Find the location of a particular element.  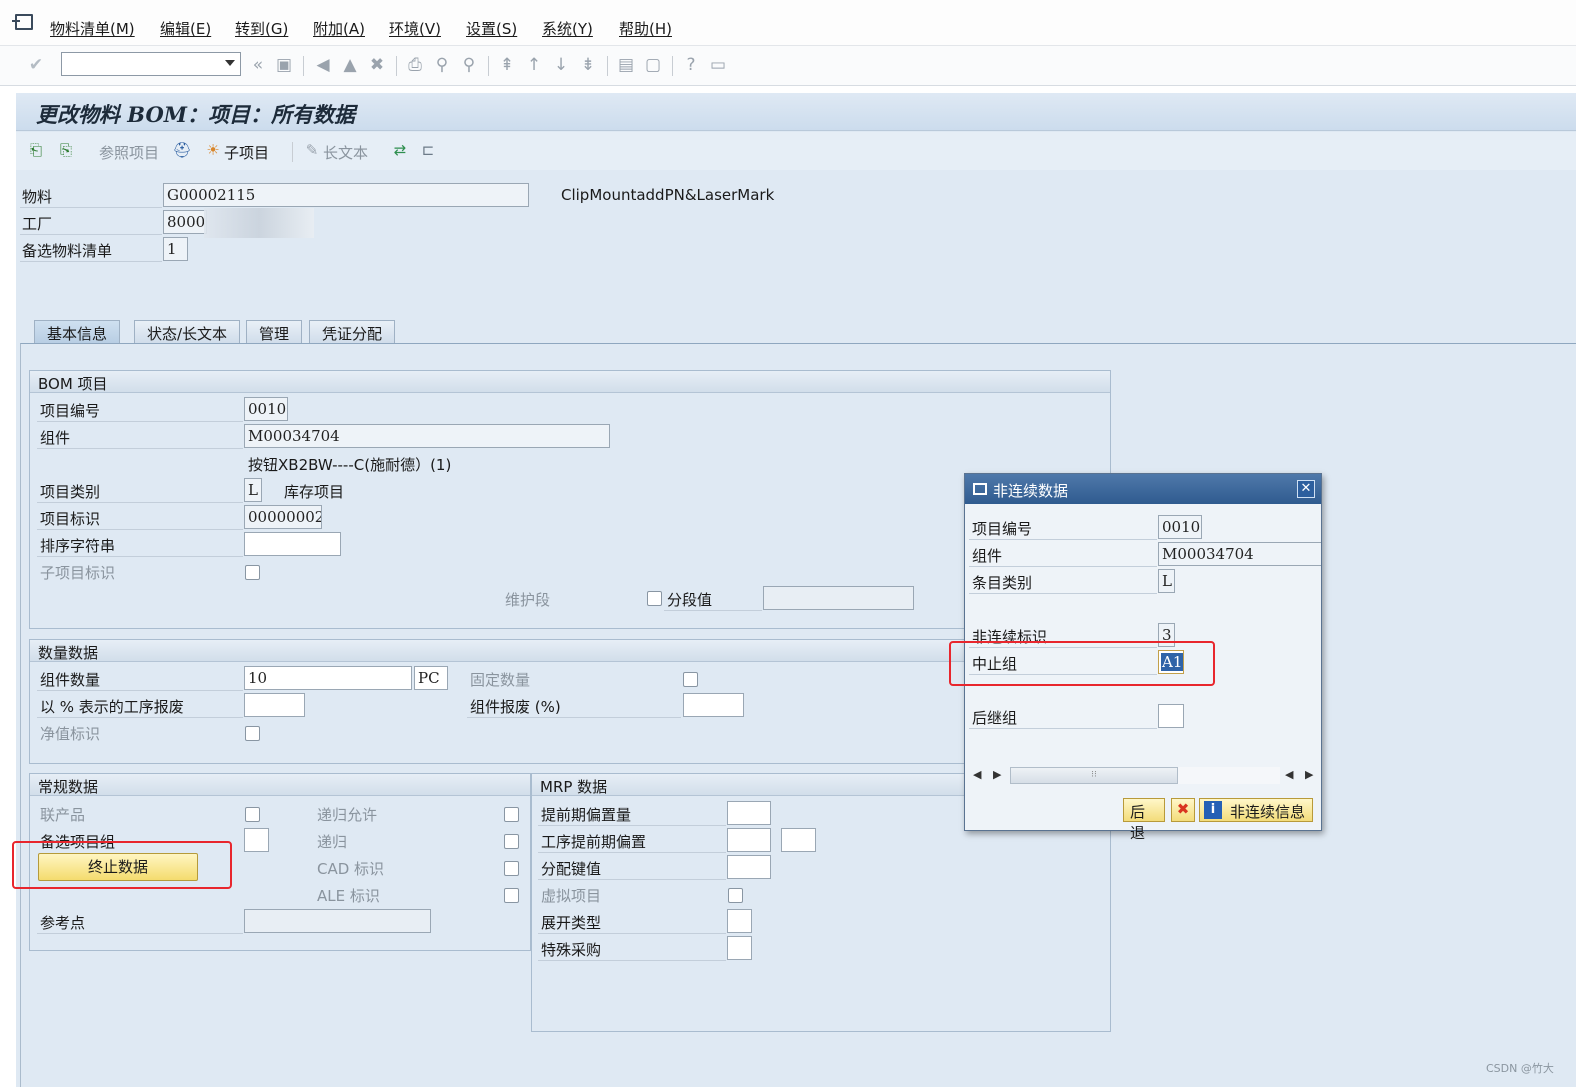

op-lead-offset-unit-input is located at coordinates (798, 840).